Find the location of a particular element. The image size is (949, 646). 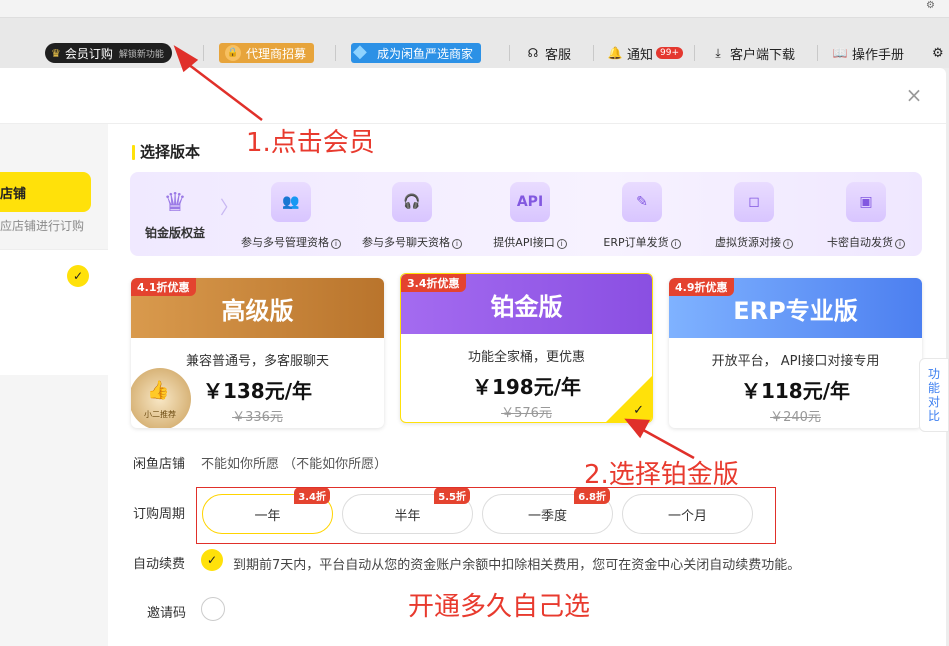

invite-code-label: 邀请码 is located at coordinates (167, 613).